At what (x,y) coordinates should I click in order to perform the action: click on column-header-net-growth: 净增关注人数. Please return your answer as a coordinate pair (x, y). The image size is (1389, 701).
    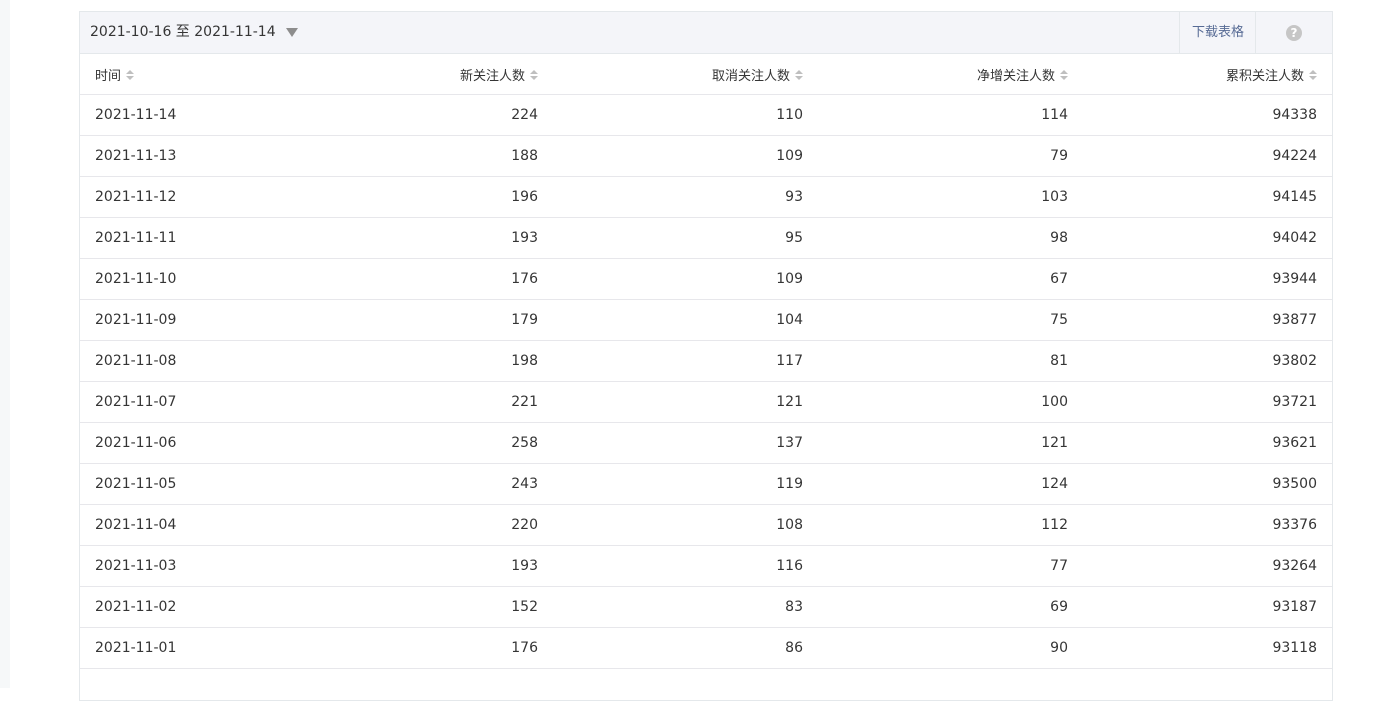
    Looking at the image, I should click on (935, 74).